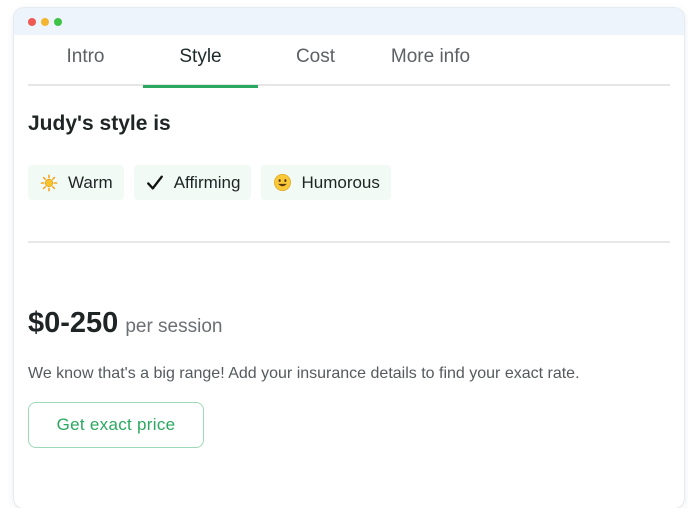  I want to click on style-tag-label: Humorous, so click(340, 182).